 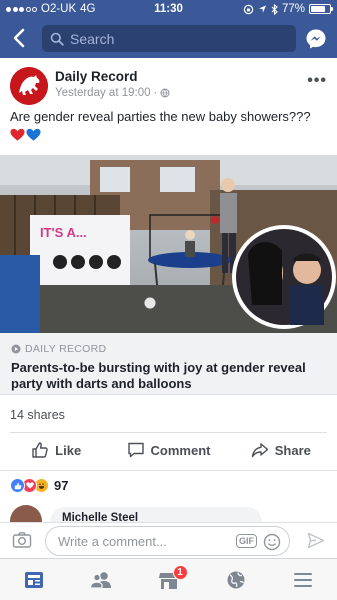 I want to click on post-actions: Like Comment Share, so click(x=168, y=450).